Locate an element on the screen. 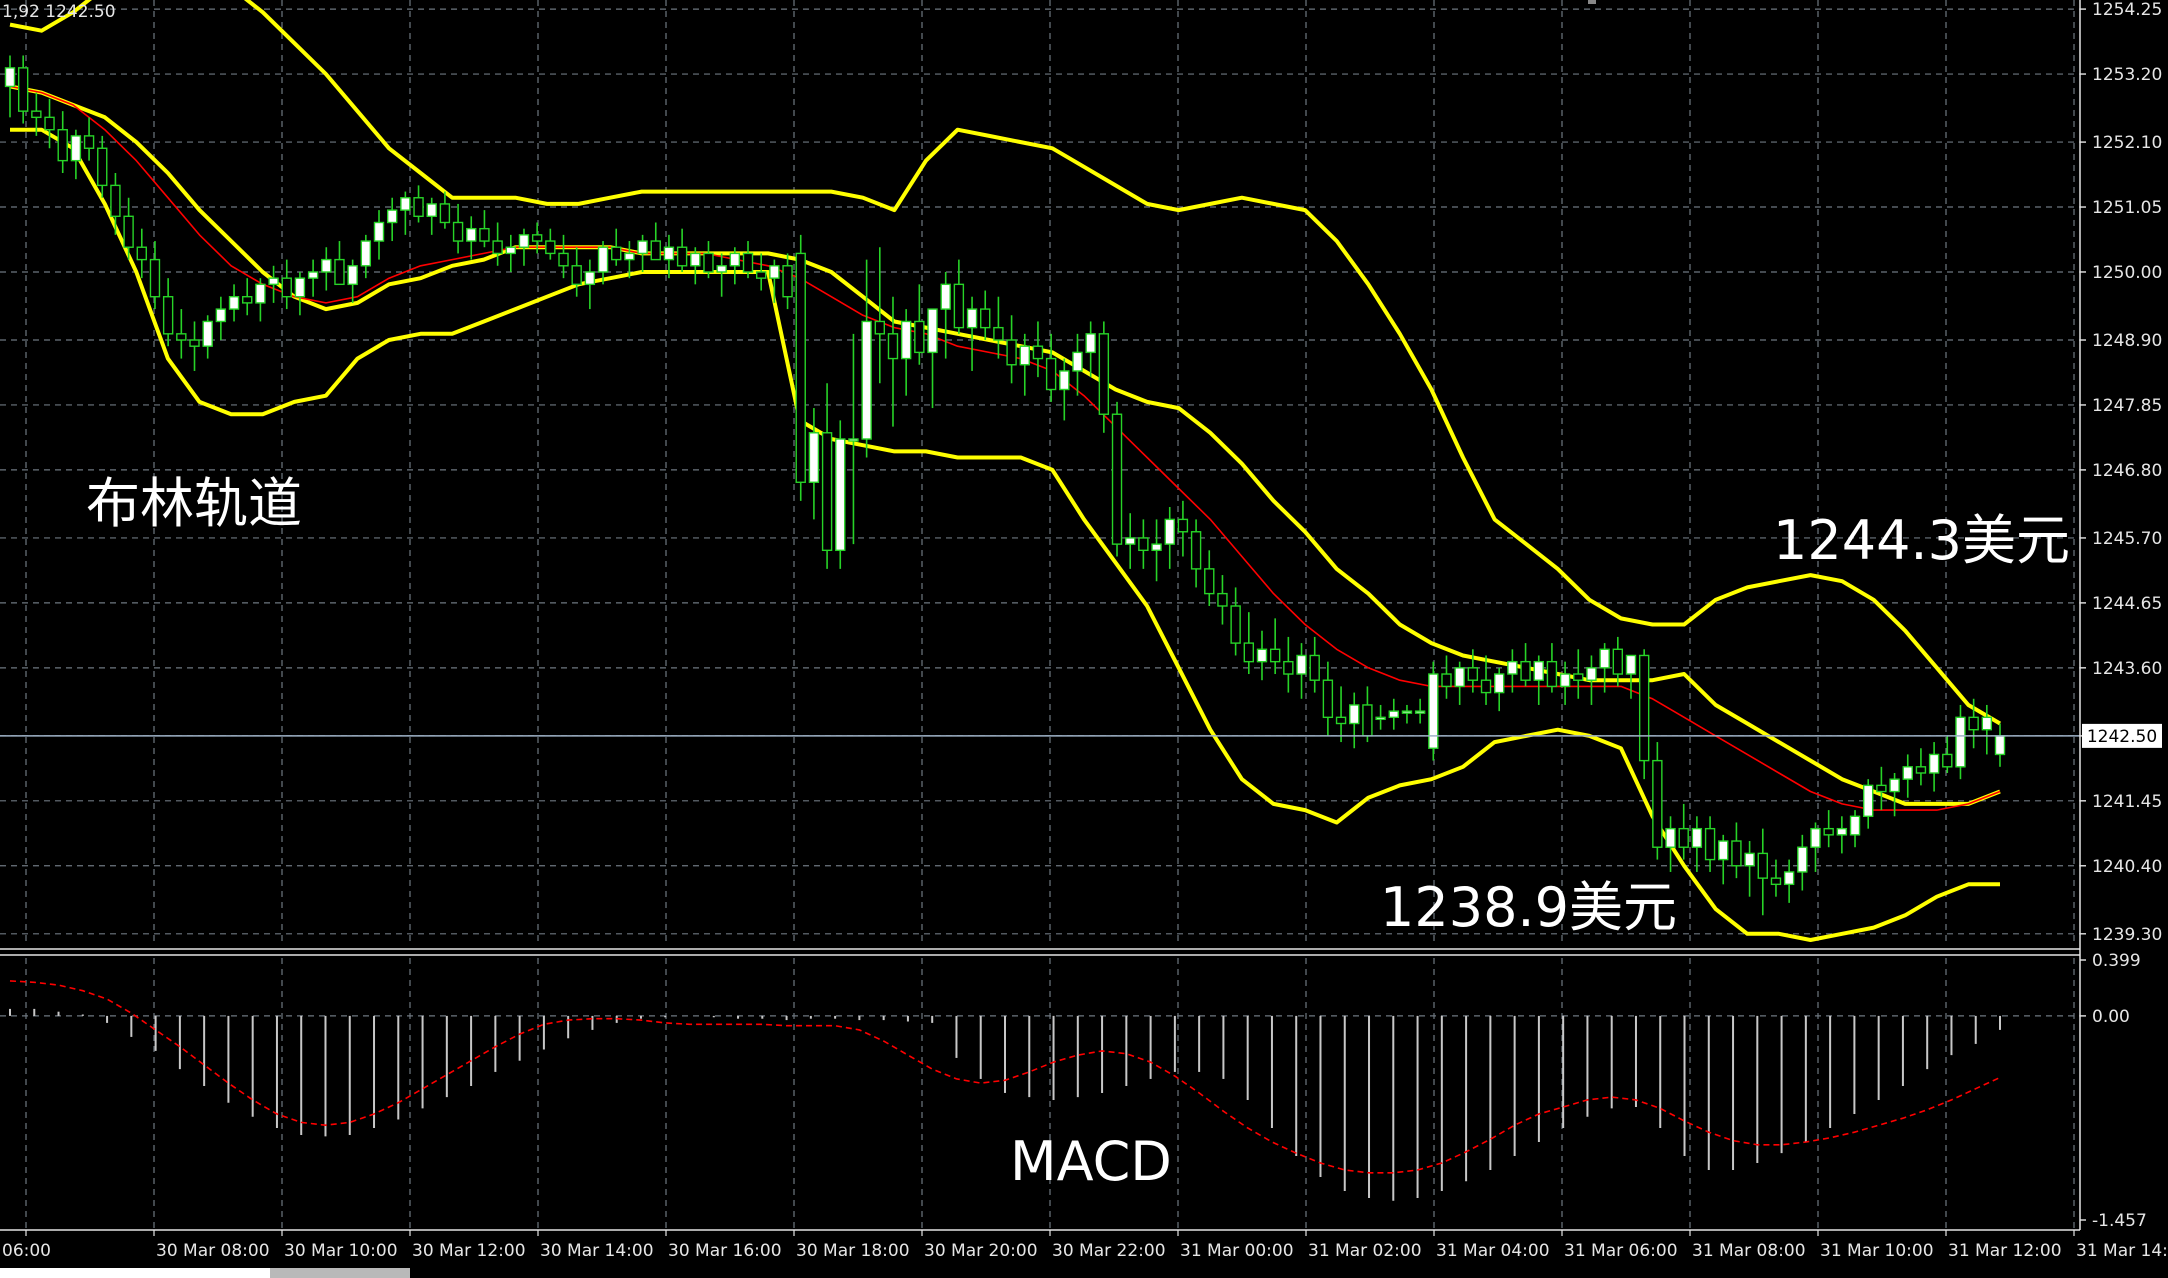  price-tick-label: 1254.25 is located at coordinates (2127, 10).